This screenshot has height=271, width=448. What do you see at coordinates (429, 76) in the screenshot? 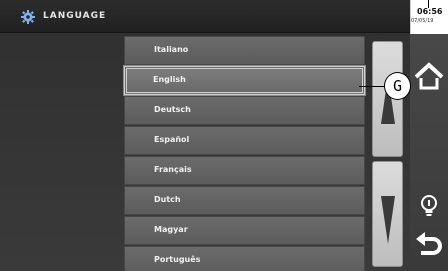
I see `home-icon` at bounding box center [429, 76].